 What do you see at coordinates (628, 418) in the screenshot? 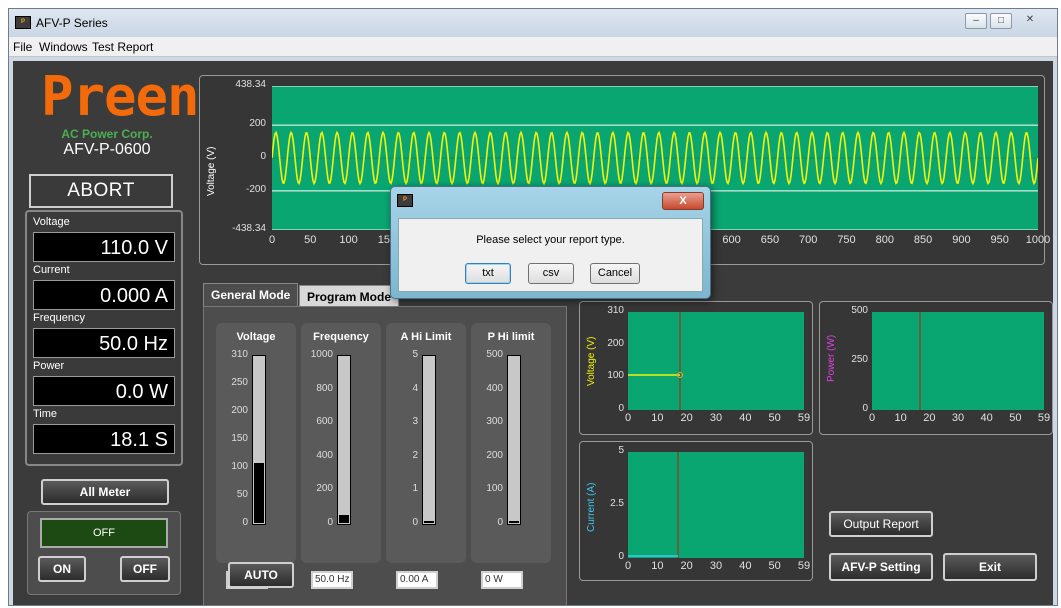
I see `voltage-trend-xtick: 0` at bounding box center [628, 418].